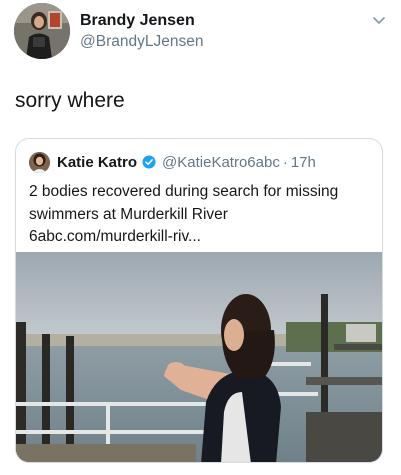 The image size is (401, 475). What do you see at coordinates (221, 162) in the screenshot?
I see `quoted-author-handle: @KatieKatro6abc` at bounding box center [221, 162].